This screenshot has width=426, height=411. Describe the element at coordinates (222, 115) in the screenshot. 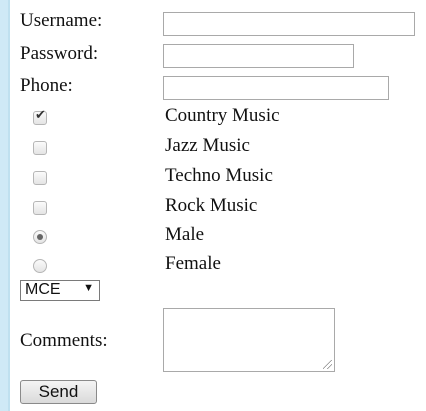

I see `checkbox-label-country-music: Country Music` at that location.